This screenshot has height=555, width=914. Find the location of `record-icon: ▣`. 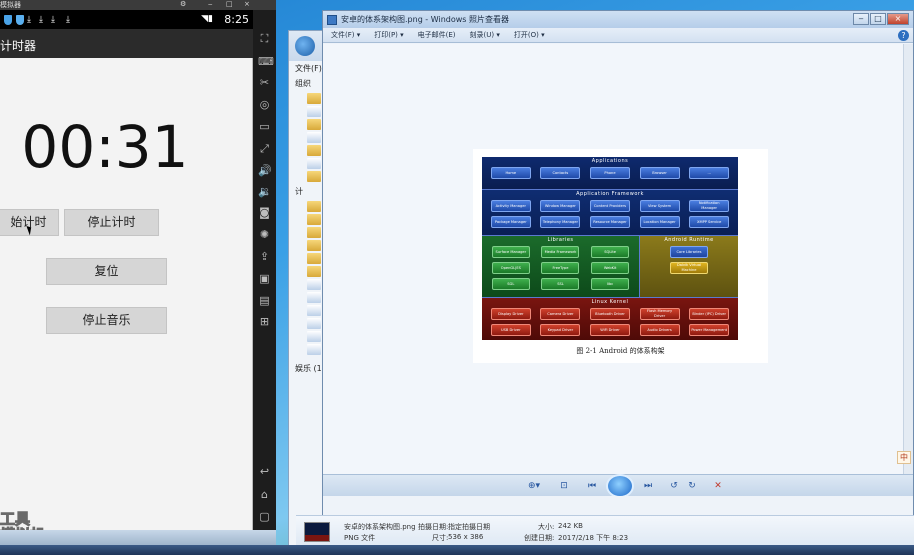

record-icon: ▣ is located at coordinates (264, 278).